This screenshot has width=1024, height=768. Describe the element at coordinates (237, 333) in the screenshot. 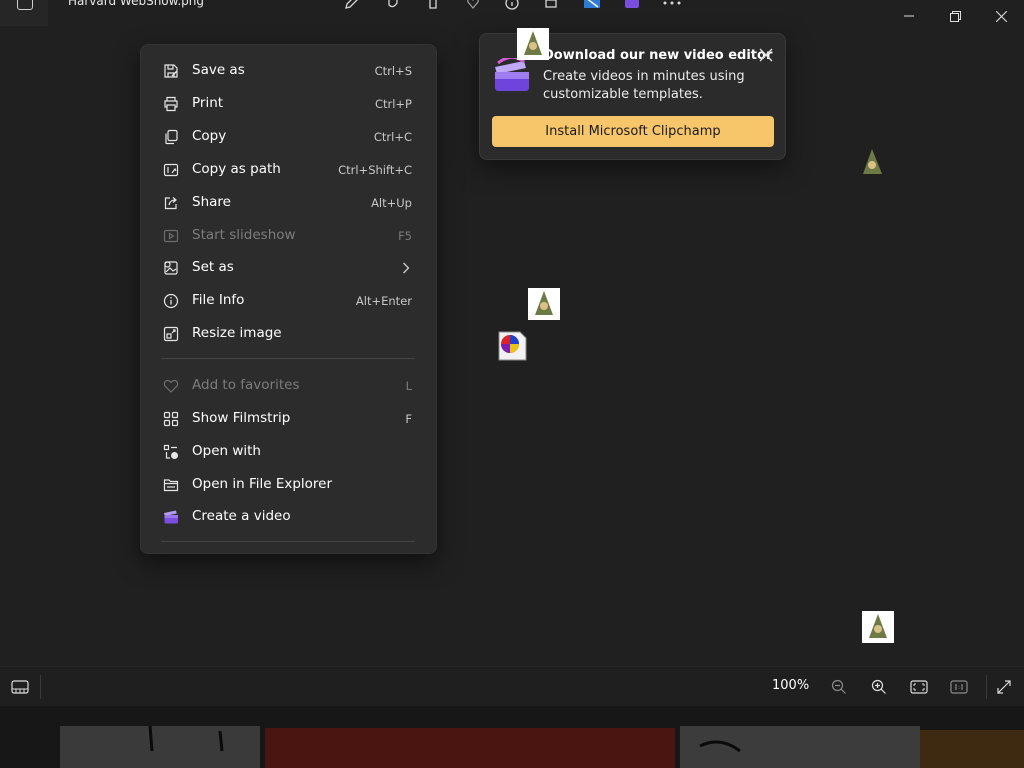

I see `menu-item-label: Resize image` at that location.